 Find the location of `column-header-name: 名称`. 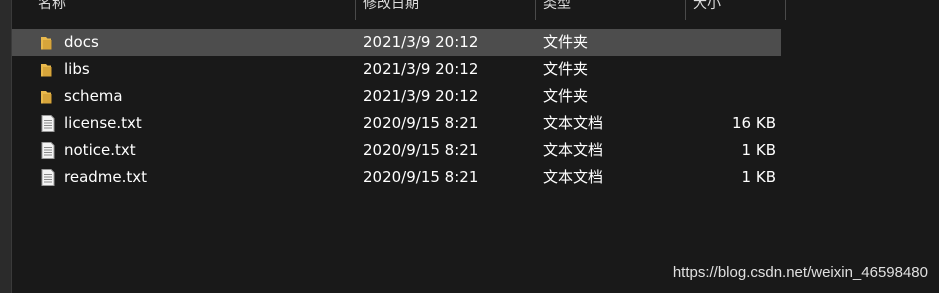

column-header-name: 名称 is located at coordinates (188, 10).